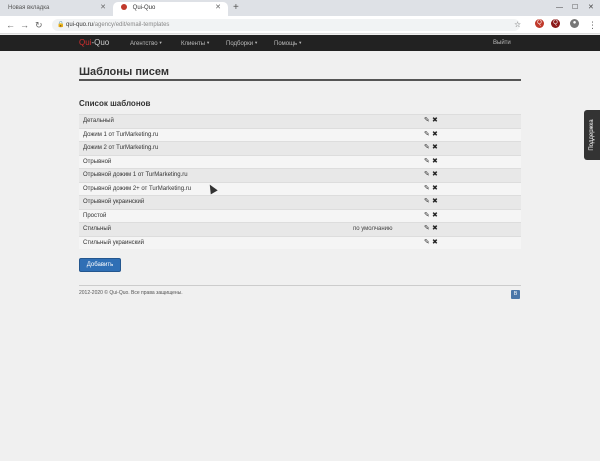  I want to click on section-title: Список шаблонов, so click(115, 103).